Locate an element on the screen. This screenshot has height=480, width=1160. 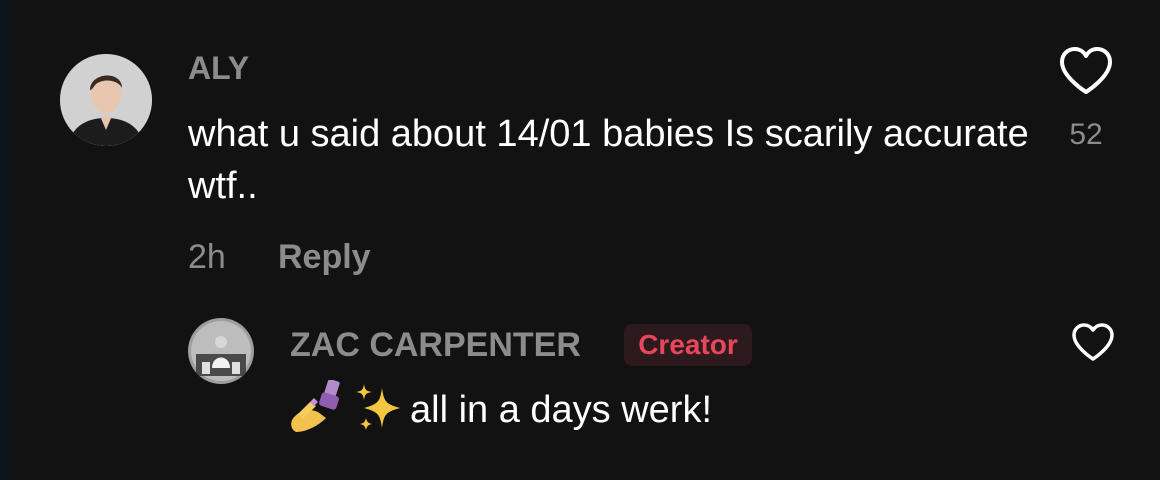
window-edge is located at coordinates (7, 240).